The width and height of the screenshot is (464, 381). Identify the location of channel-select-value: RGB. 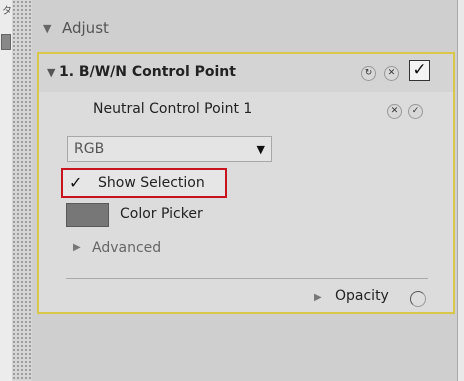
(89, 149).